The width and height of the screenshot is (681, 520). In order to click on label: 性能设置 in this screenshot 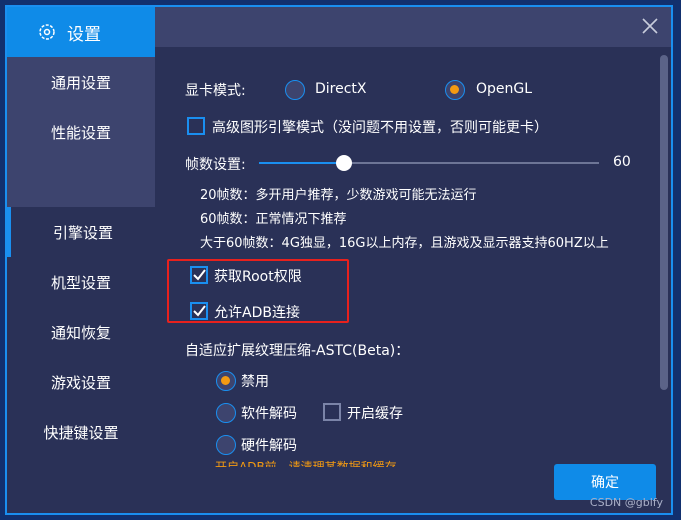, I will do `click(80, 132)`.